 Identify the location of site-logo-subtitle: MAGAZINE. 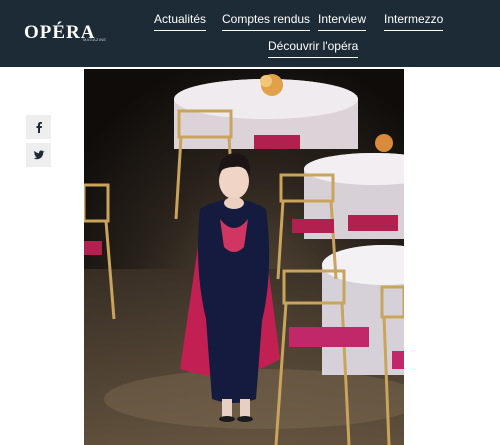
(95, 39).